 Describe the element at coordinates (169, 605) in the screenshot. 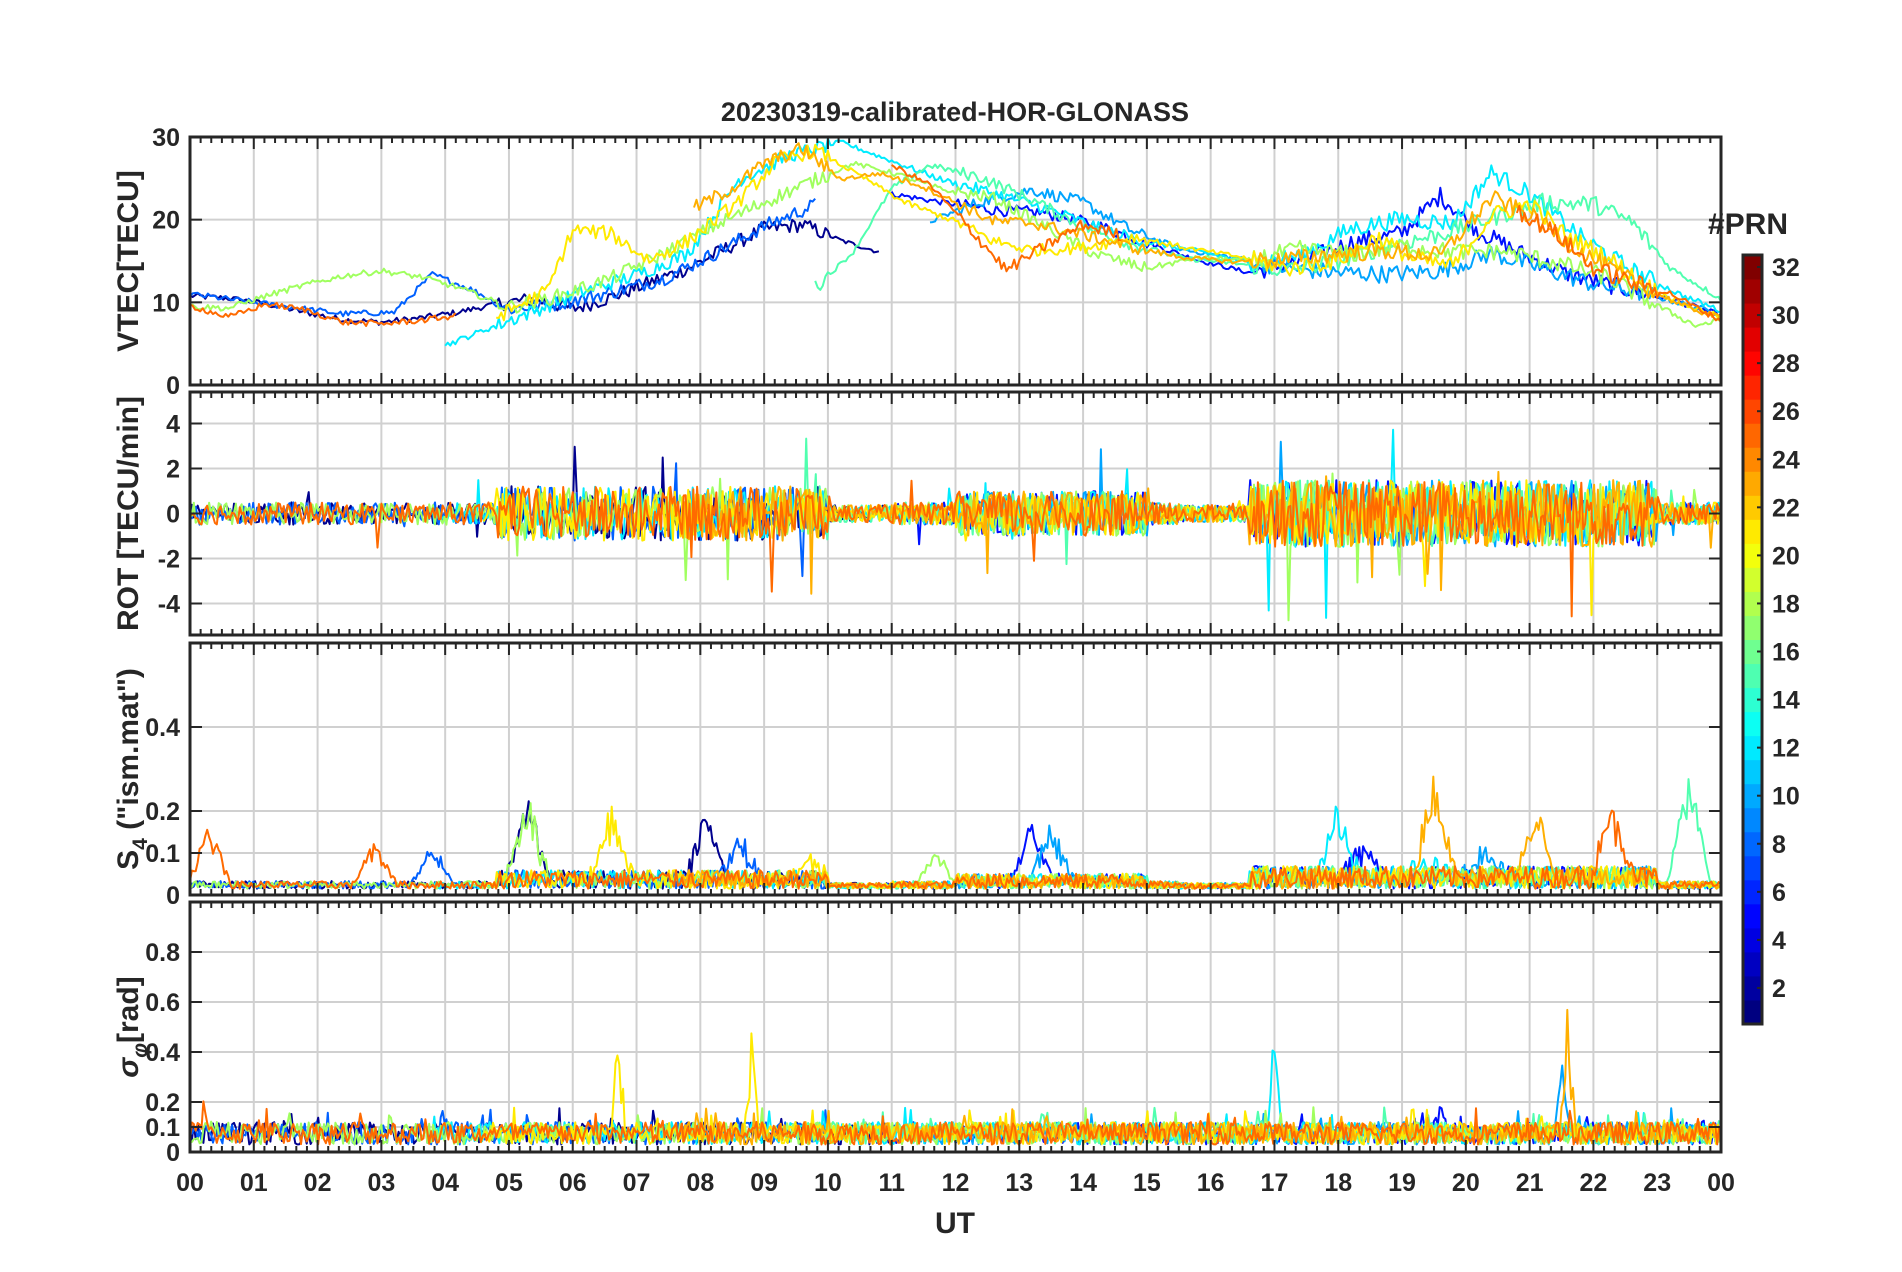

I see `panel-rot-ytick-label: -4` at that location.